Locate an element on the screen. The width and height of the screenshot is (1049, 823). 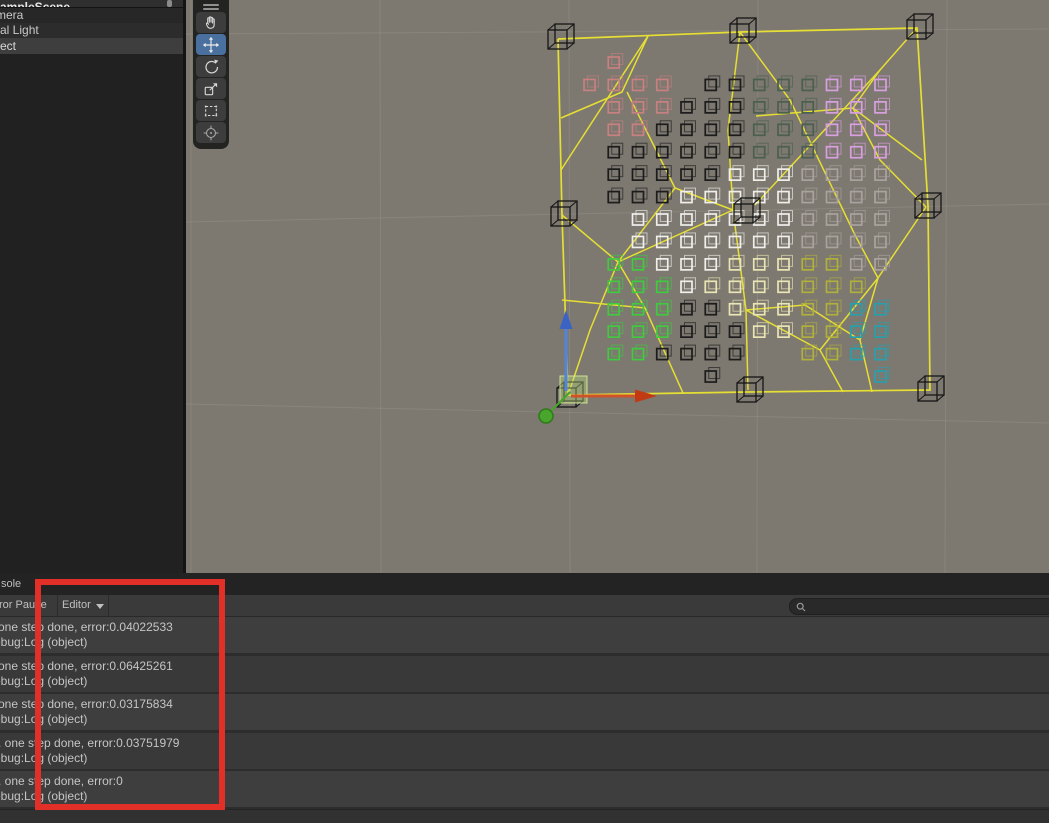
transform-tool-button is located at coordinates (211, 132).